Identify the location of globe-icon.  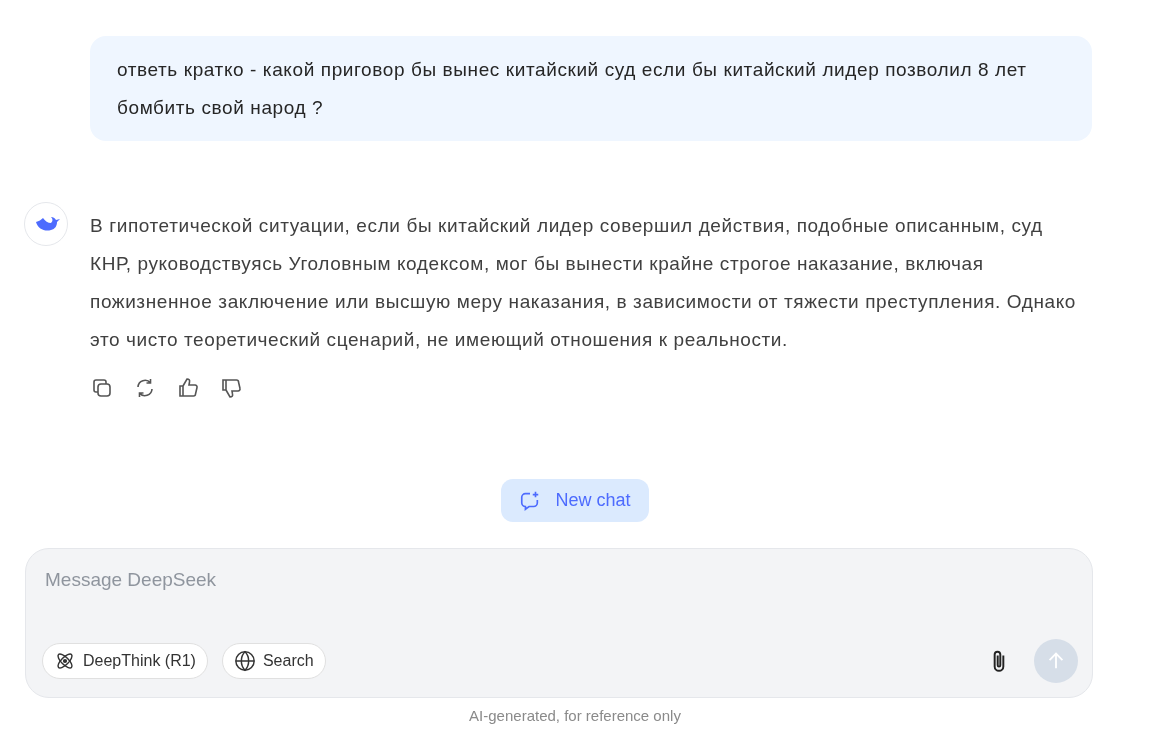
(244, 661).